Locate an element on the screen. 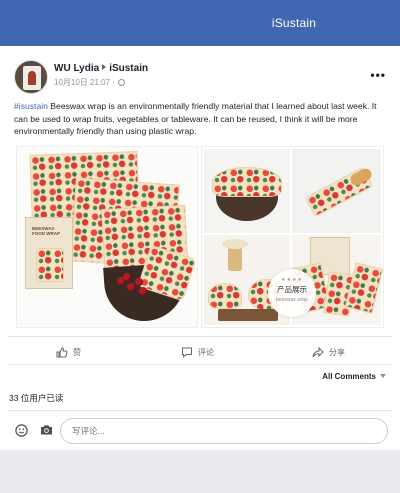 The image size is (400, 493). wrapped-bowl-image is located at coordinates (225, 296).